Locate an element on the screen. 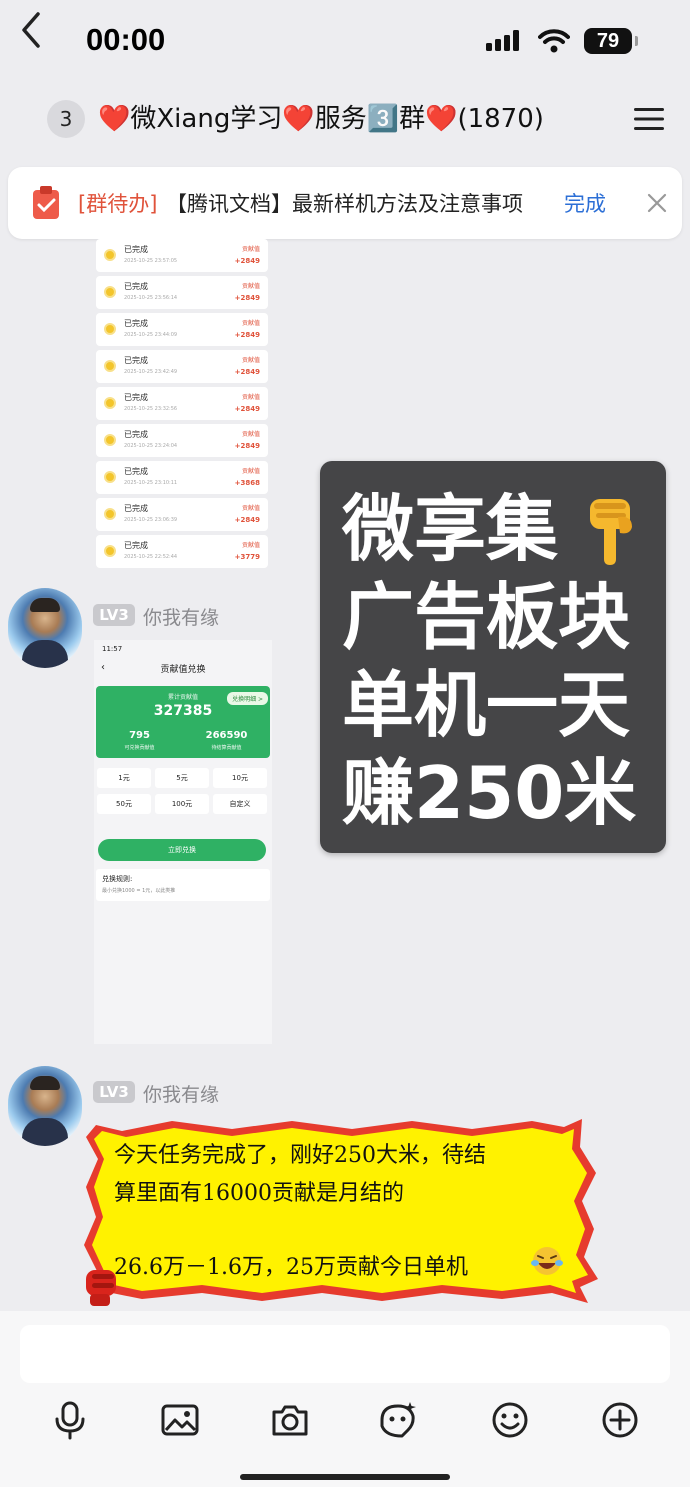 This screenshot has height=1487, width=690. message-input is located at coordinates (345, 1354).